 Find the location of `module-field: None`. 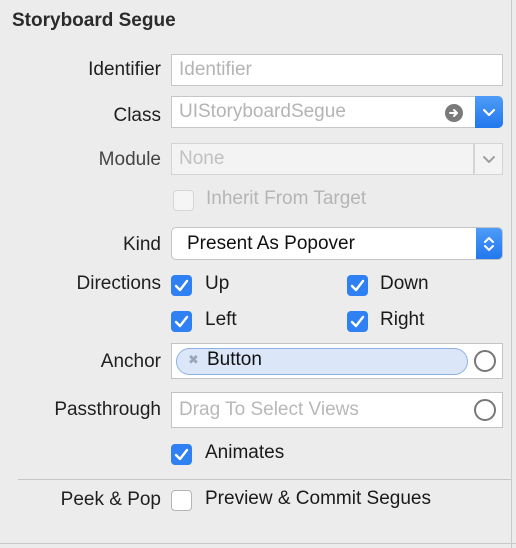

module-field: None is located at coordinates (322, 159).